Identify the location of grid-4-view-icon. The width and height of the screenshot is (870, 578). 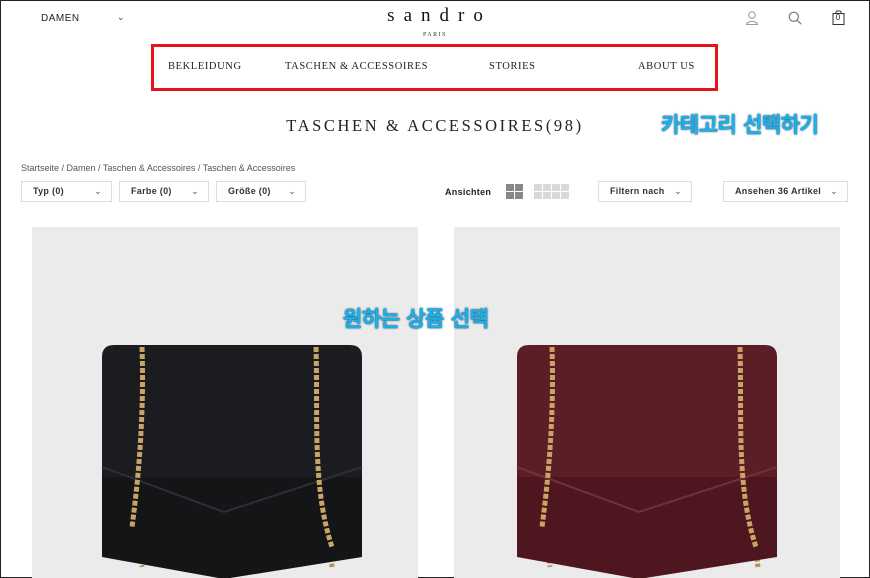
(552, 192).